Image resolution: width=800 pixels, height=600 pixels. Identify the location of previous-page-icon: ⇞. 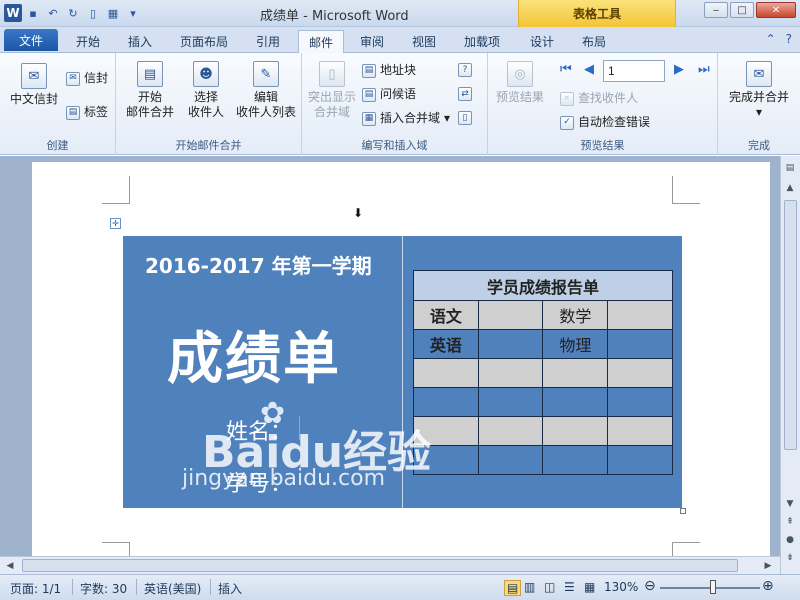
(790, 522).